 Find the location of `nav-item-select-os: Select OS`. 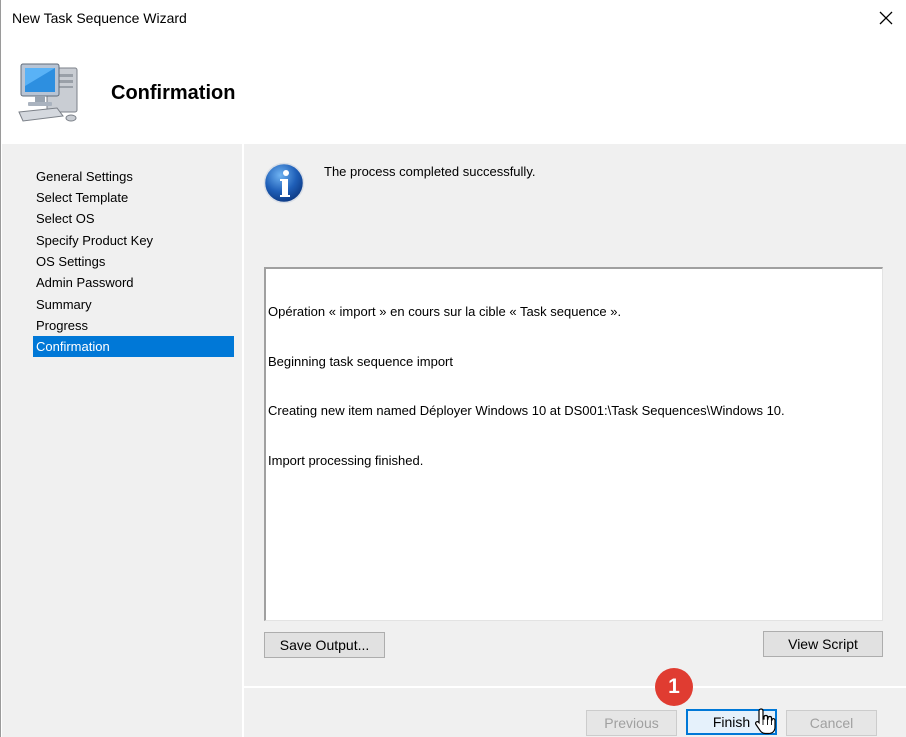

nav-item-select-os: Select OS is located at coordinates (133, 218).